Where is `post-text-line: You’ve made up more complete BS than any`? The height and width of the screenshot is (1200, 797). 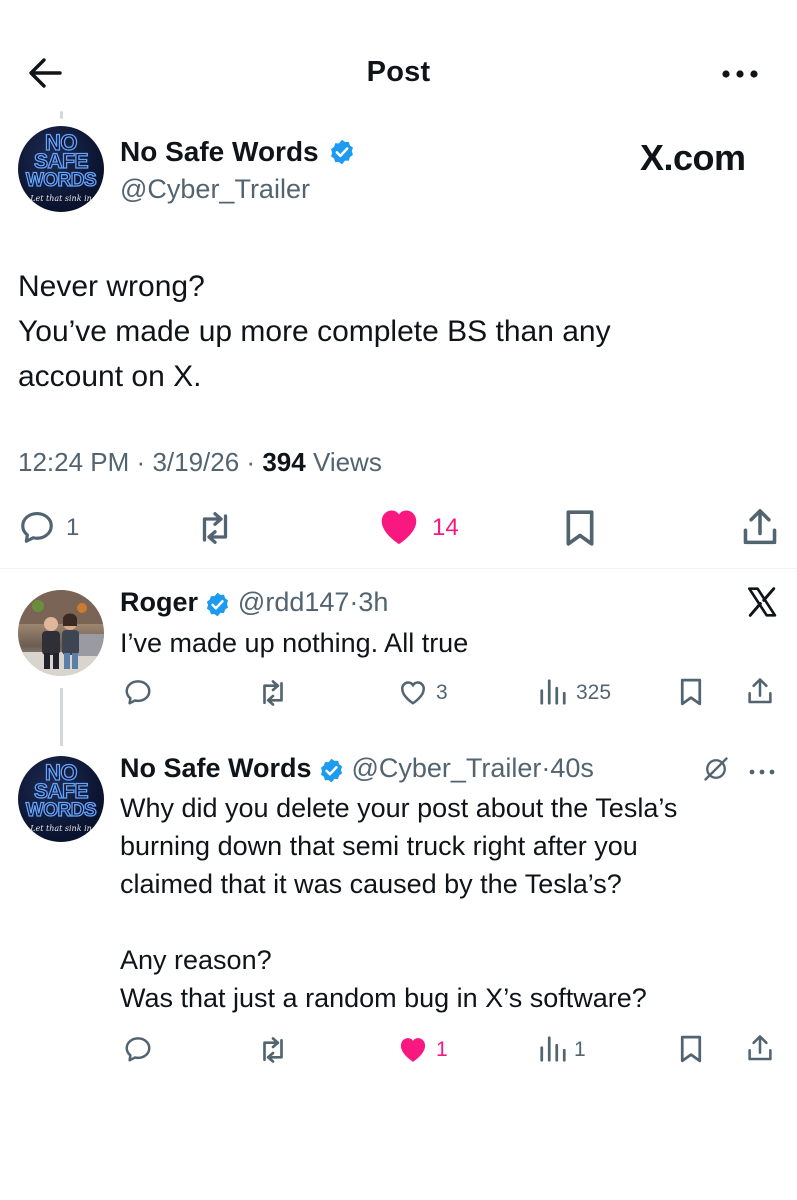
post-text-line: You’ve made up more complete BS than any is located at coordinates (314, 331).